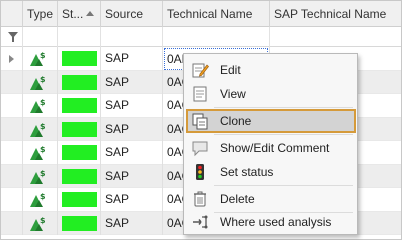 Image resolution: width=402 pixels, height=240 pixels. I want to click on traffic-light-icon, so click(200, 172).